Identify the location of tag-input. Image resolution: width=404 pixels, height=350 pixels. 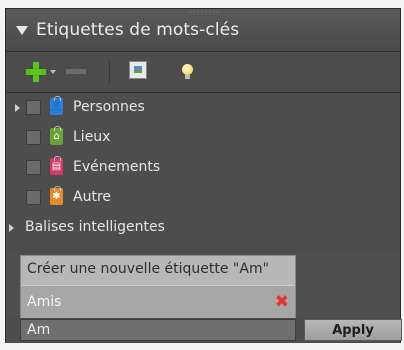
(158, 330).